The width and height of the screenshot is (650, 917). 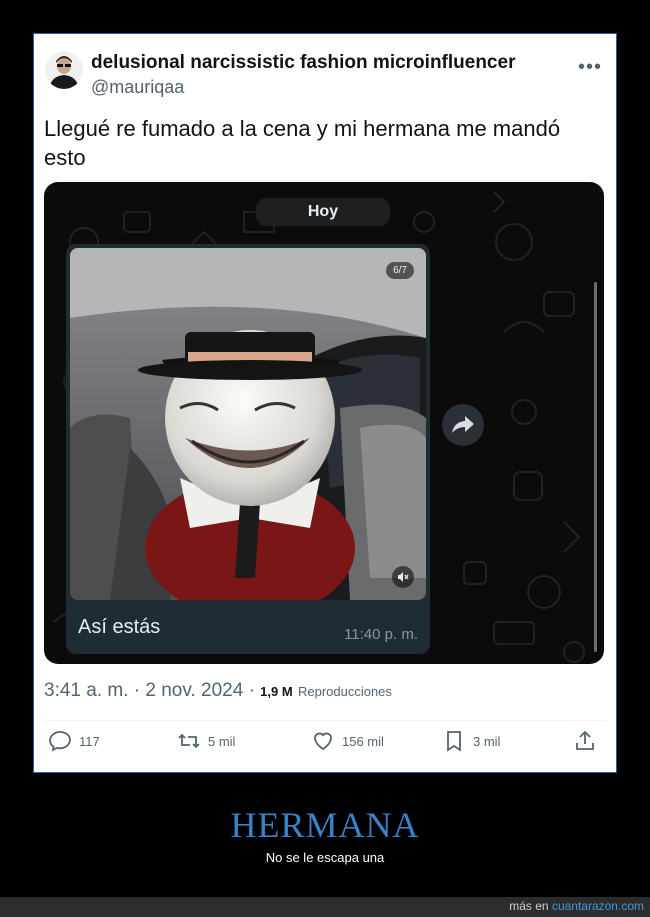 I want to click on divider, so click(x=325, y=720).